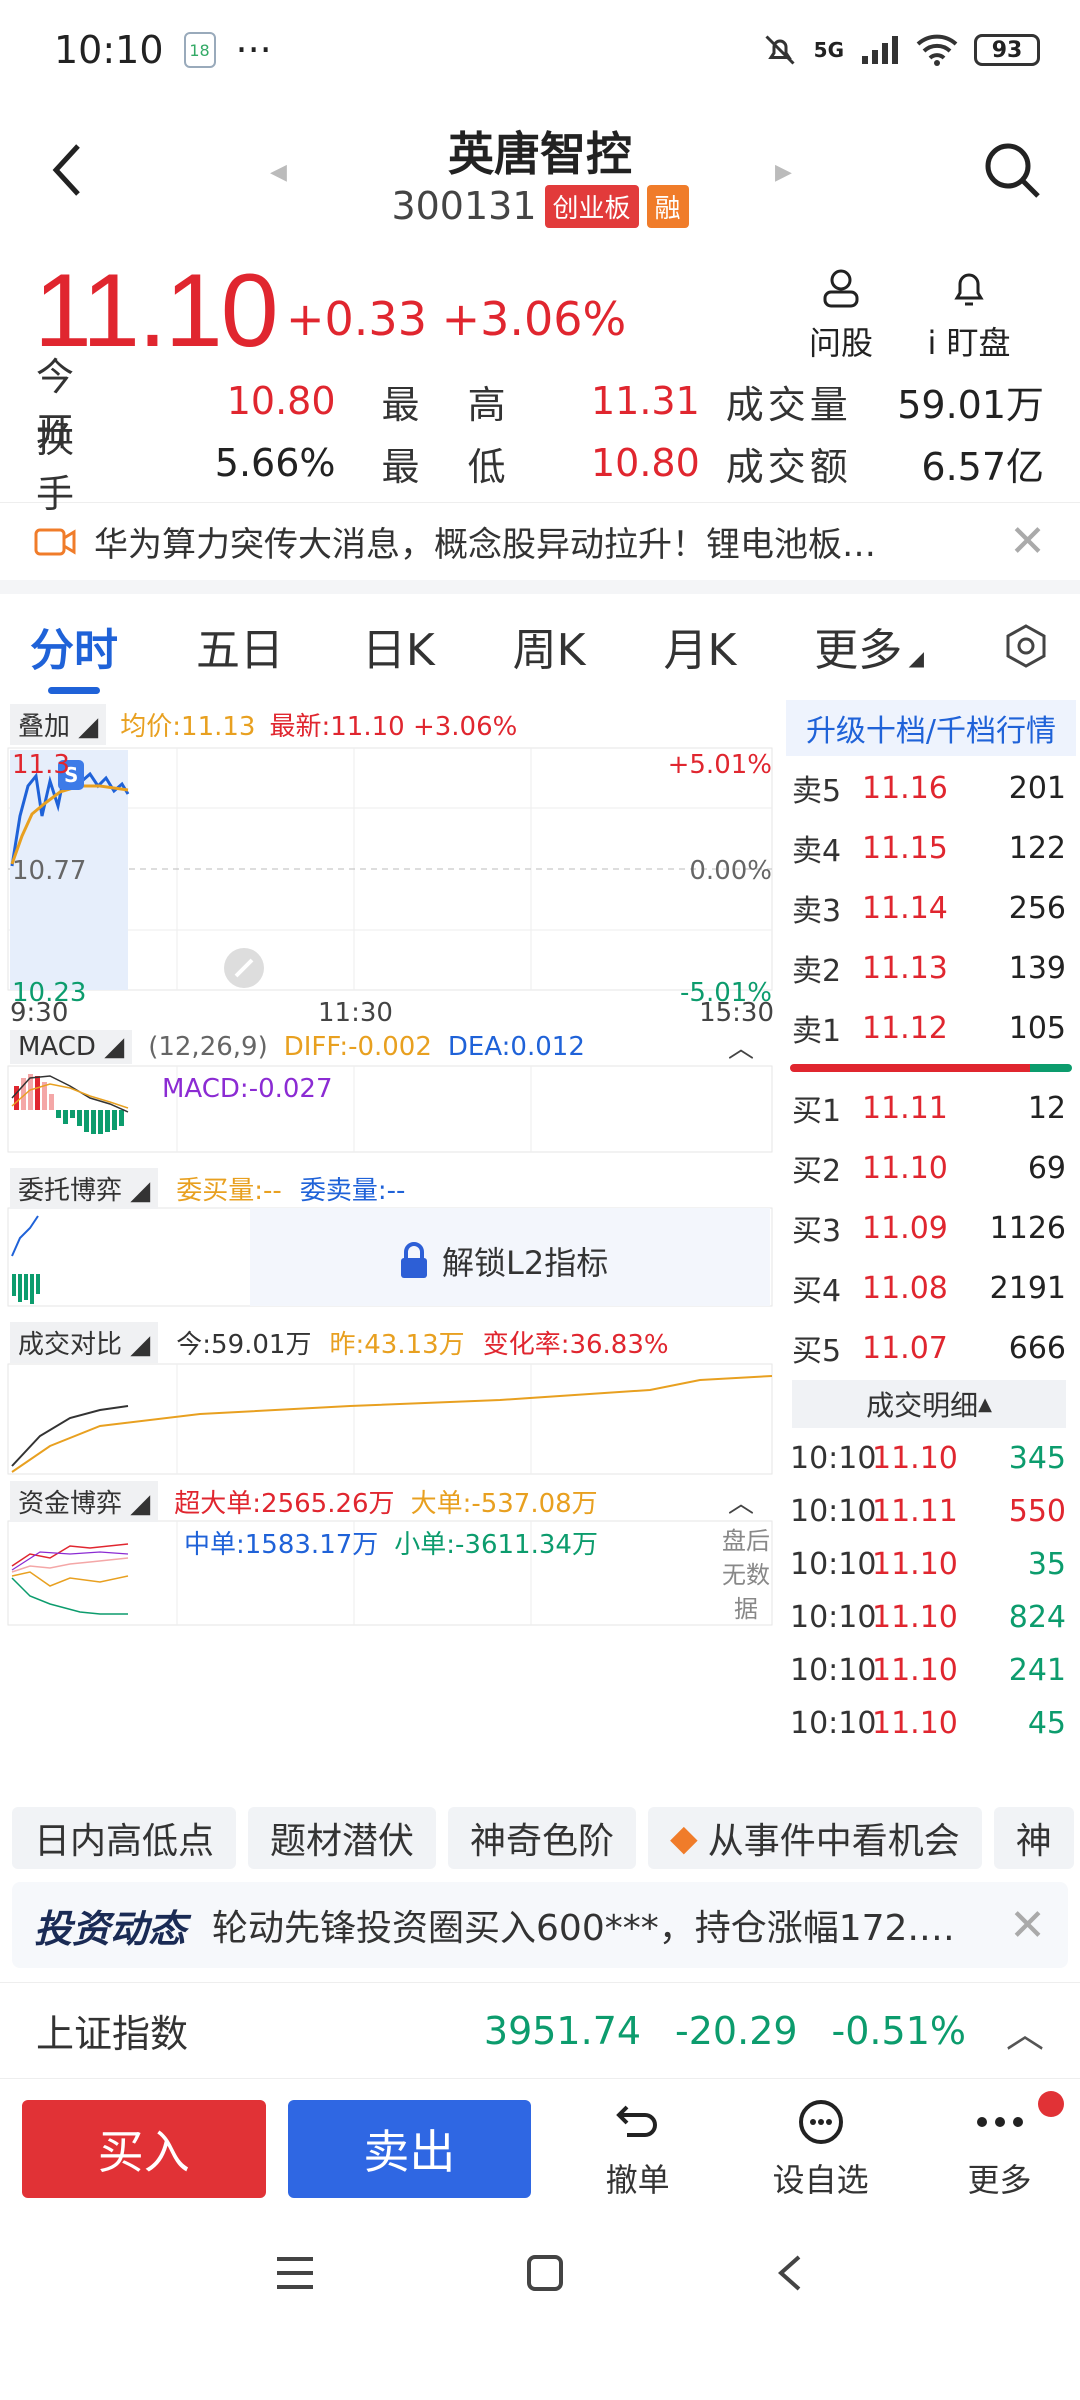  What do you see at coordinates (820, 2149) in the screenshot?
I see `add-favorite-button: 设自选` at bounding box center [820, 2149].